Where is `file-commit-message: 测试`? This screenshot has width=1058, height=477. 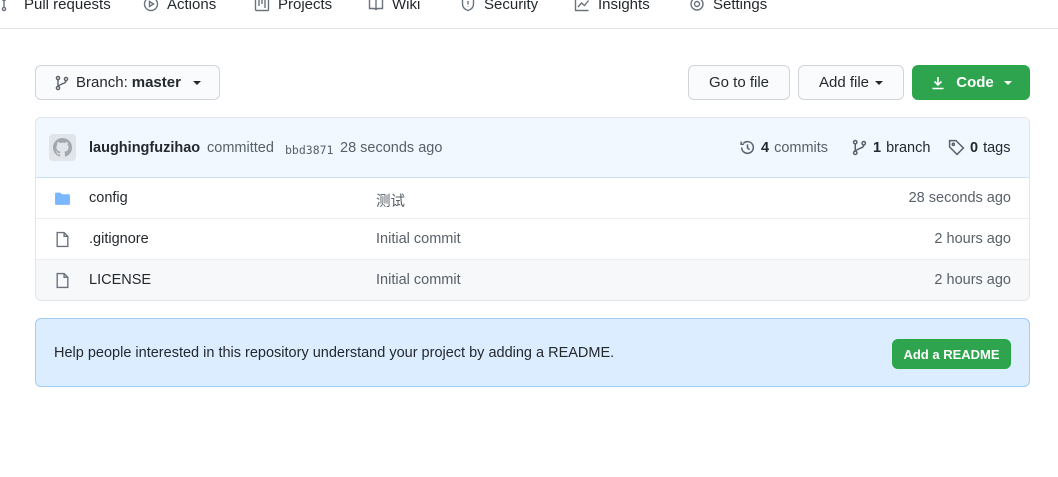 file-commit-message: 测试 is located at coordinates (390, 200).